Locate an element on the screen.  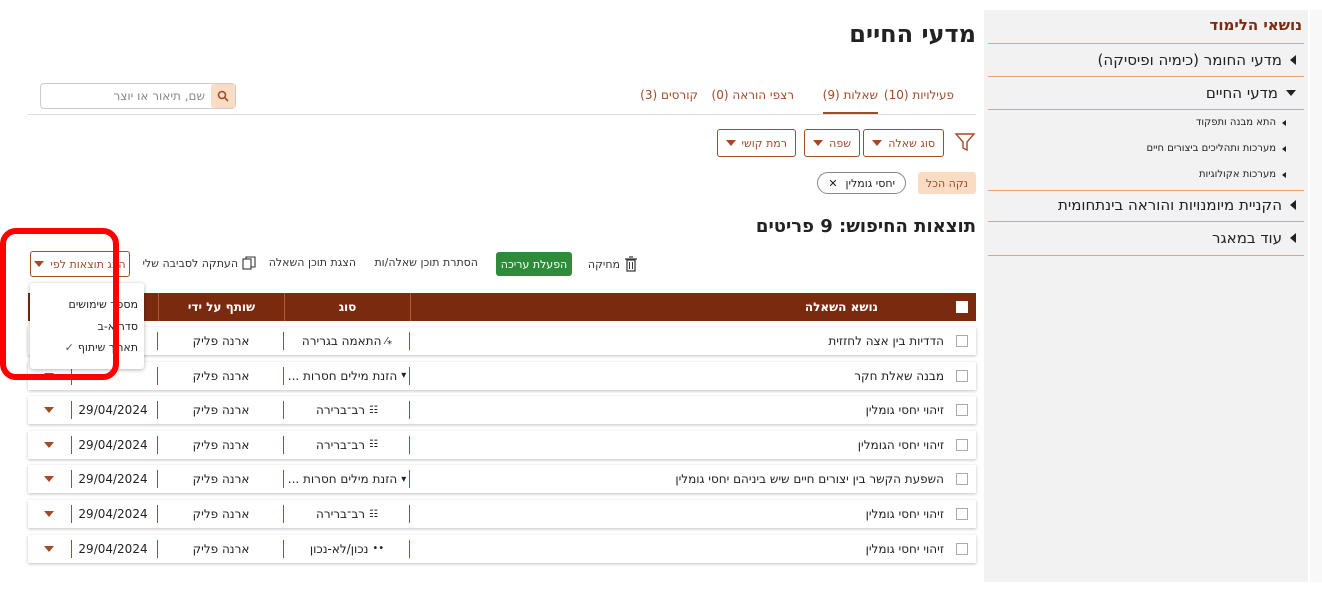
search-icon is located at coordinates (223, 96).